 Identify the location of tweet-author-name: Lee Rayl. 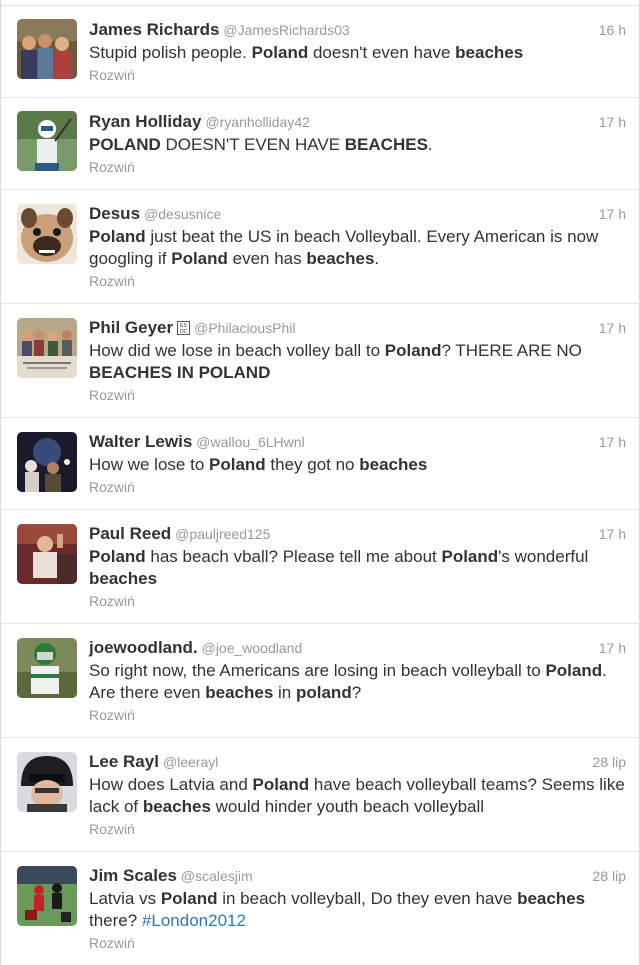
(124, 761).